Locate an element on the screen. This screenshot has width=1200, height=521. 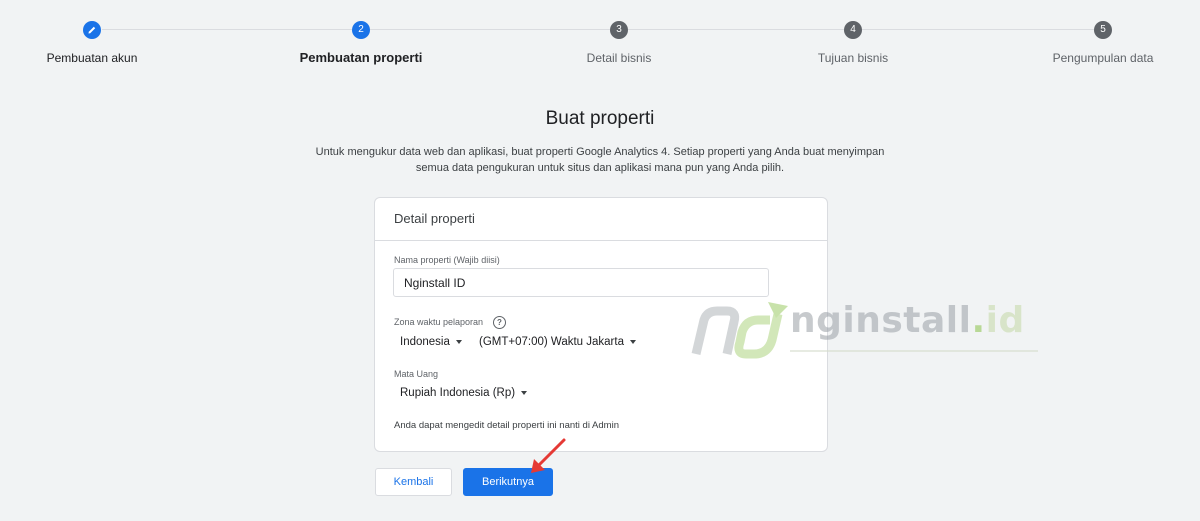
step-1-label: Pembuatan akun is located at coordinates (92, 58).